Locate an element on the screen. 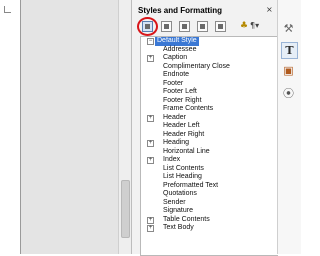  close-icon: × is located at coordinates (269, 9).